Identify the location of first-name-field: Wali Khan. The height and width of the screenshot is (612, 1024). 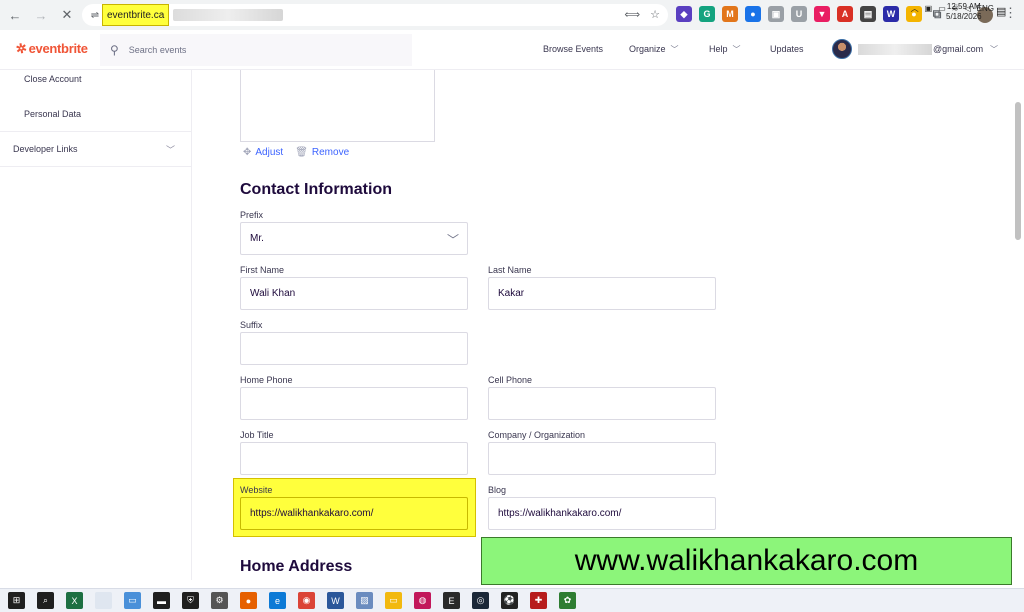
(354, 293).